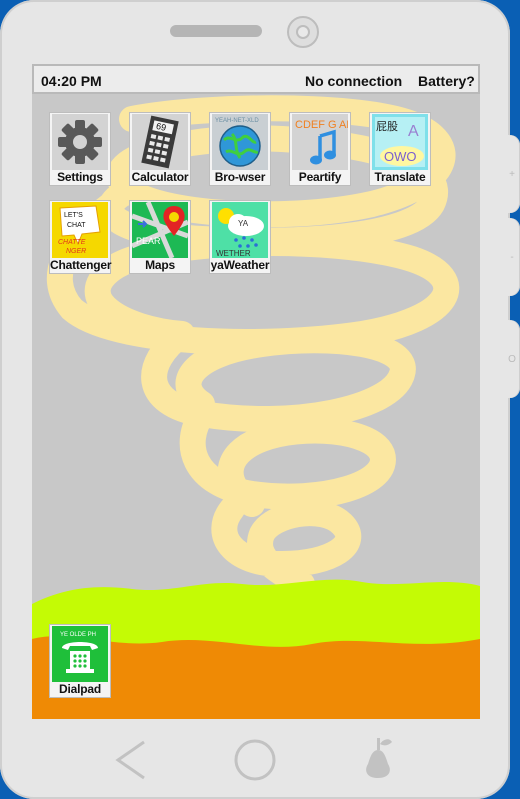  I want to click on app-yaweather: YA WETHER yaWeather, so click(240, 237).